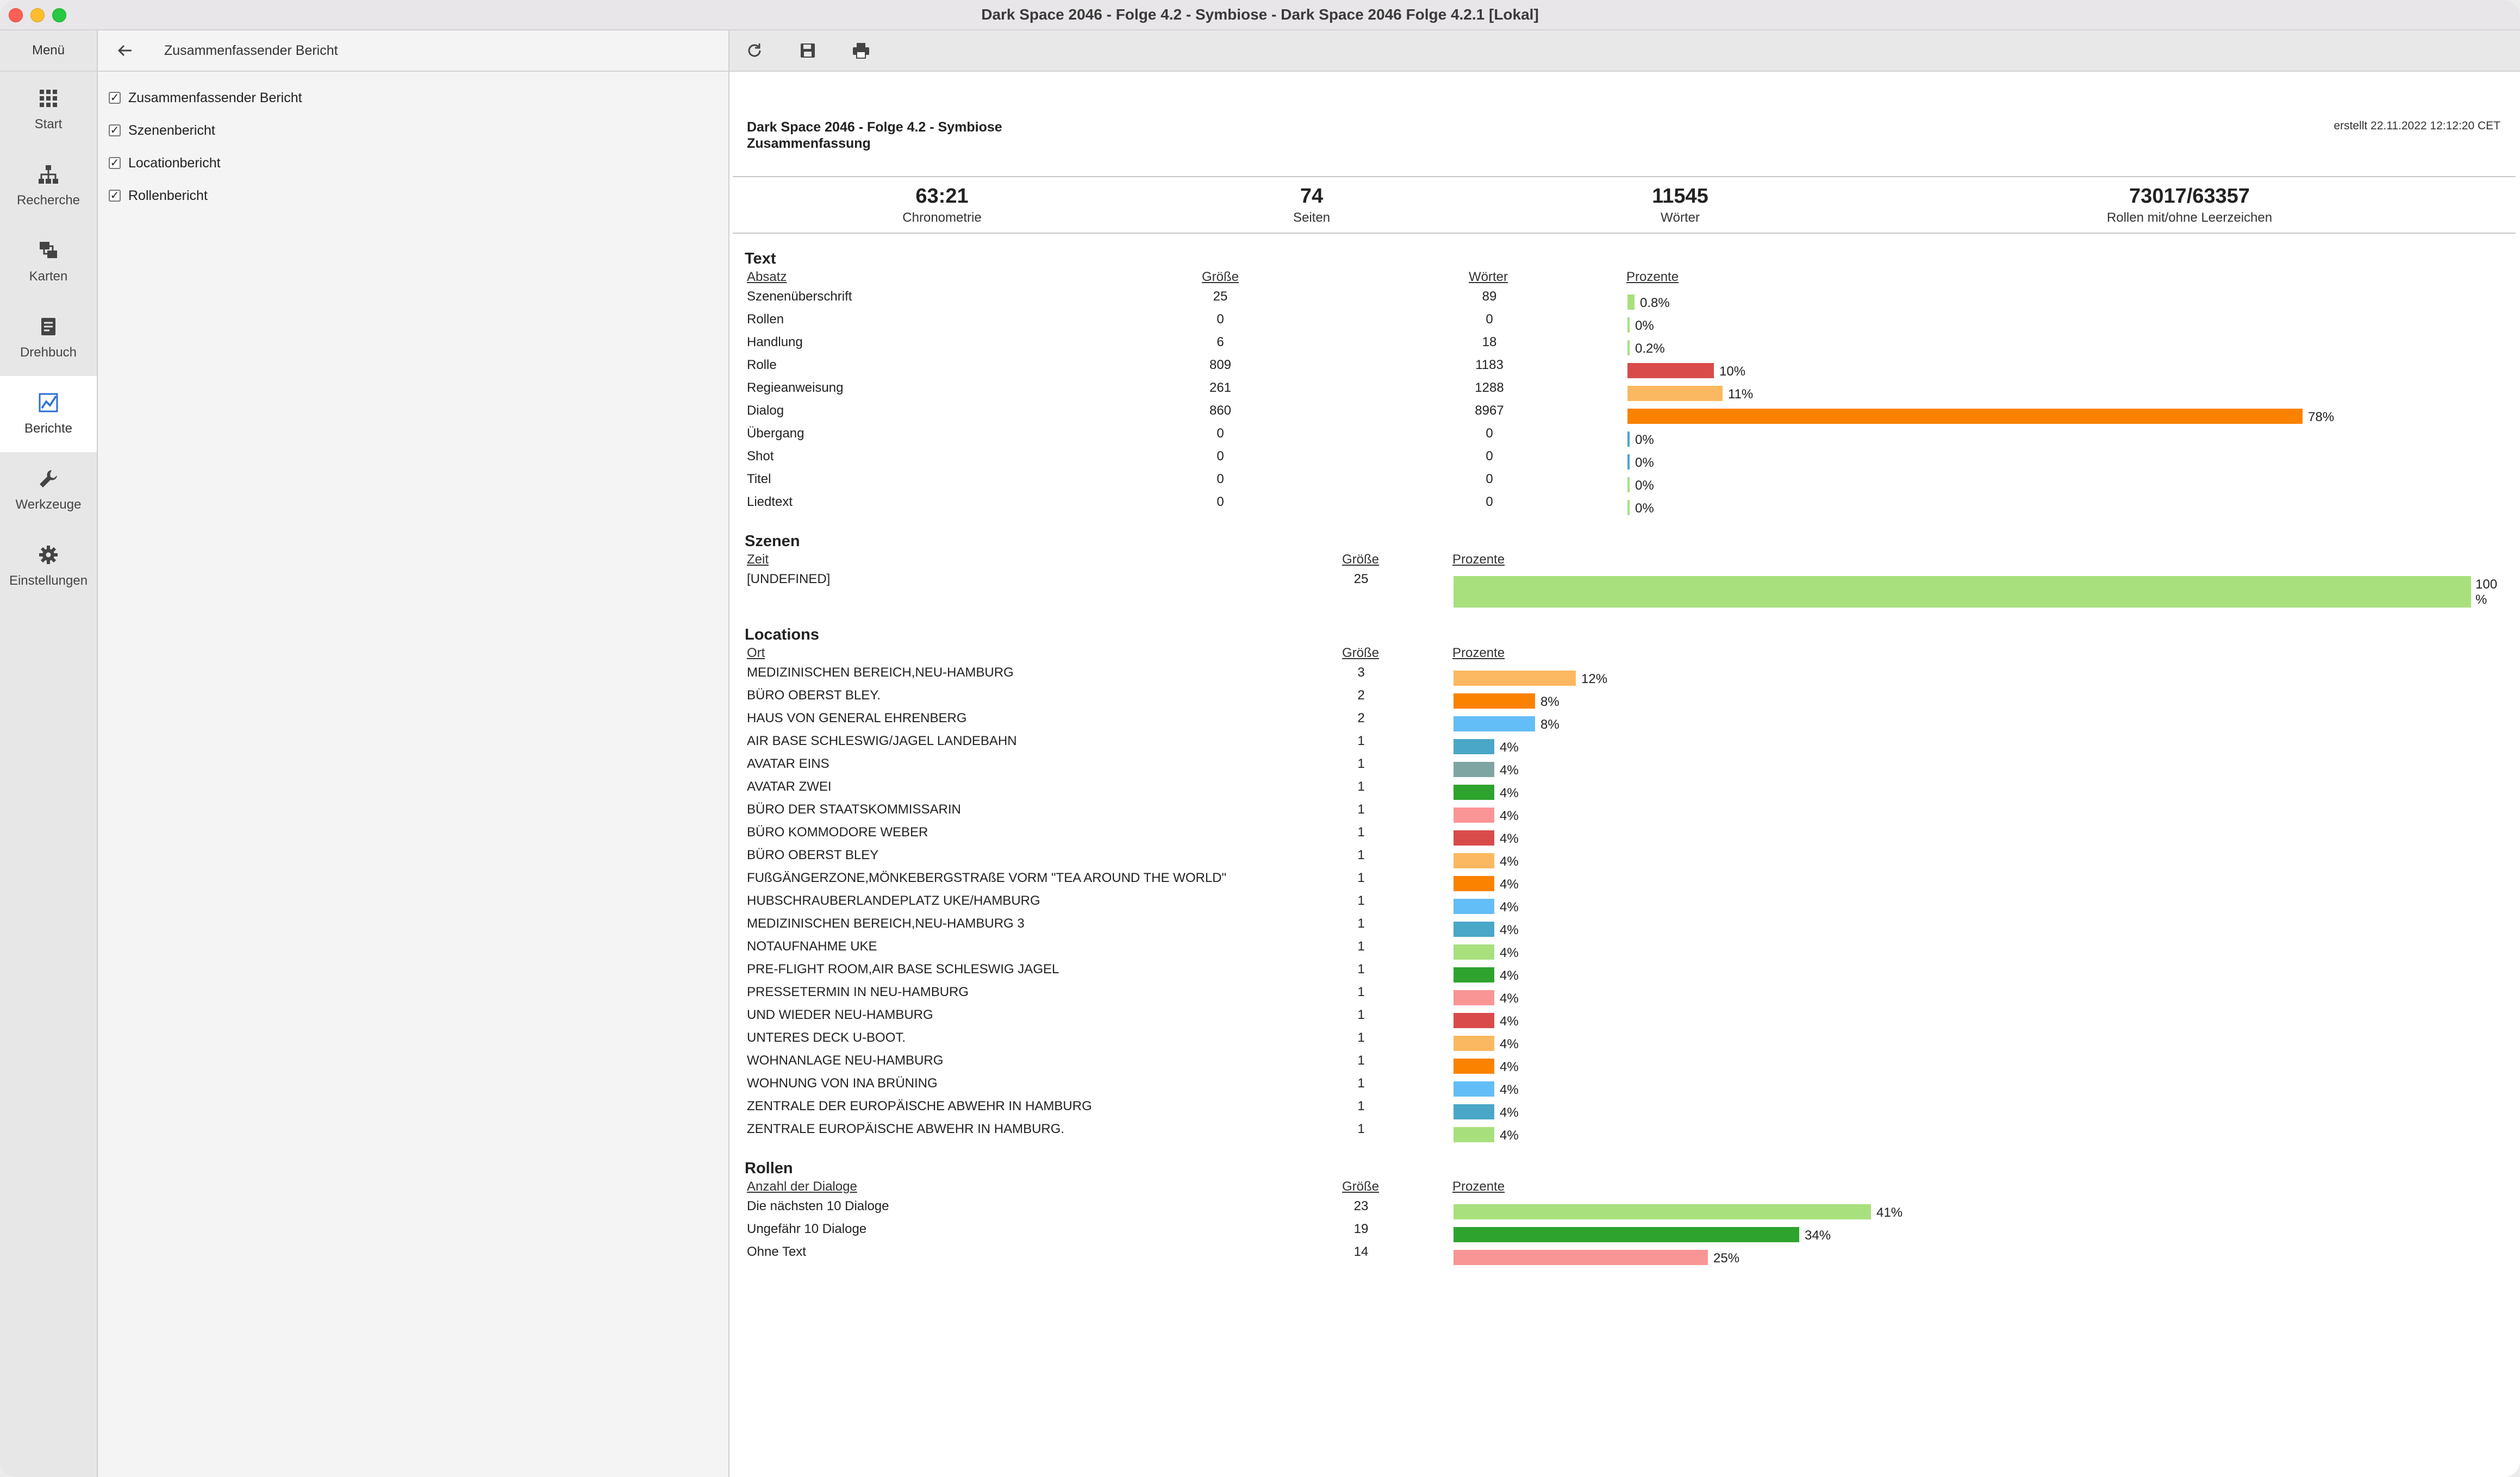 Image resolution: width=2520 pixels, height=1477 pixels. I want to click on stat-label: Seiten, so click(1312, 217).